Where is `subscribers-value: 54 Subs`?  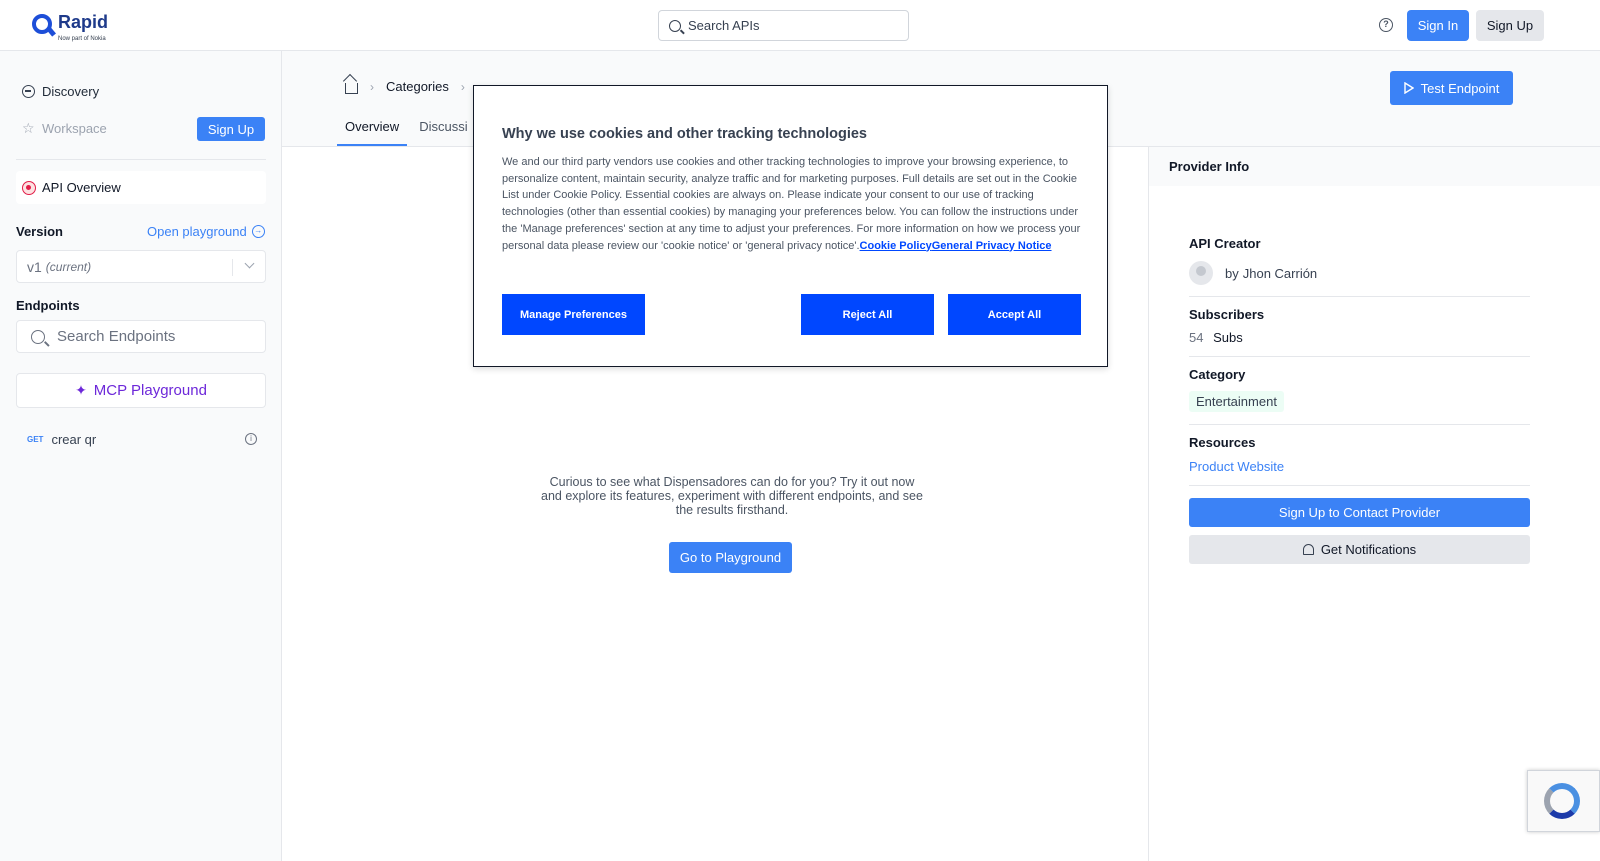 subscribers-value: 54 Subs is located at coordinates (1216, 337).